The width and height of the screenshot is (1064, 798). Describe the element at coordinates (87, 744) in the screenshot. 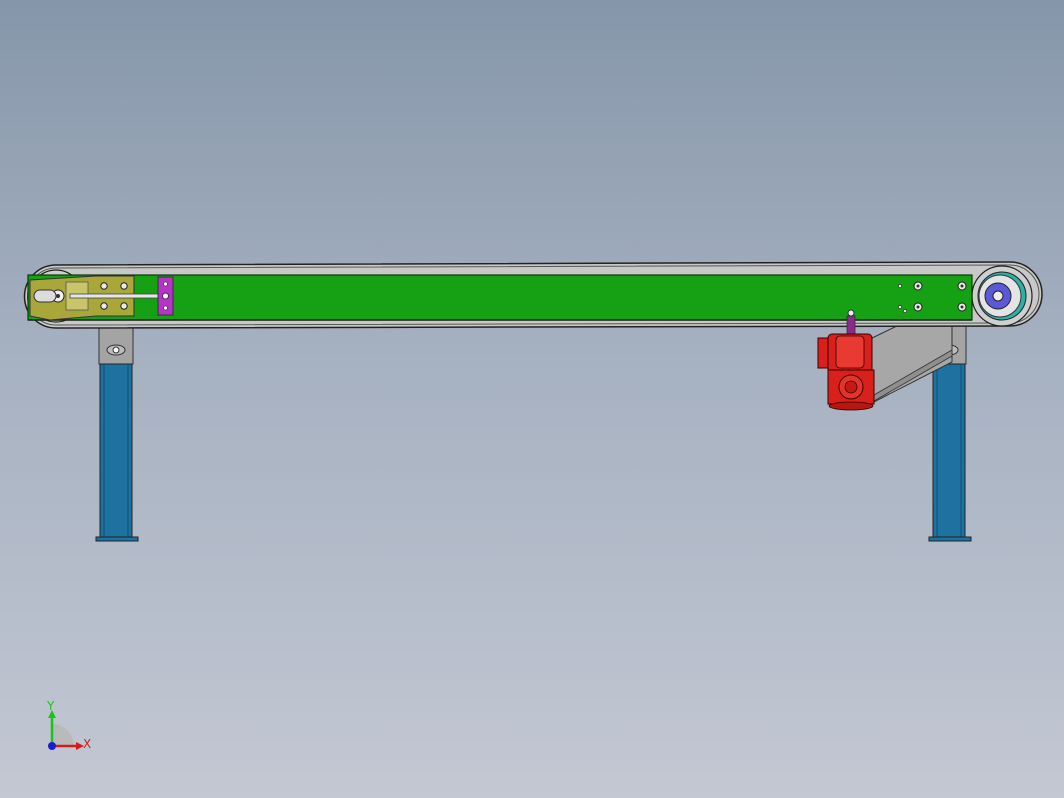

I see `triad-x-label: X` at that location.